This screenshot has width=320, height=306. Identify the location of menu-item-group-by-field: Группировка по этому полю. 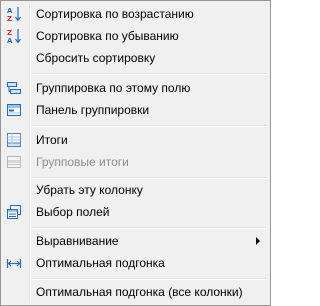
(135, 88).